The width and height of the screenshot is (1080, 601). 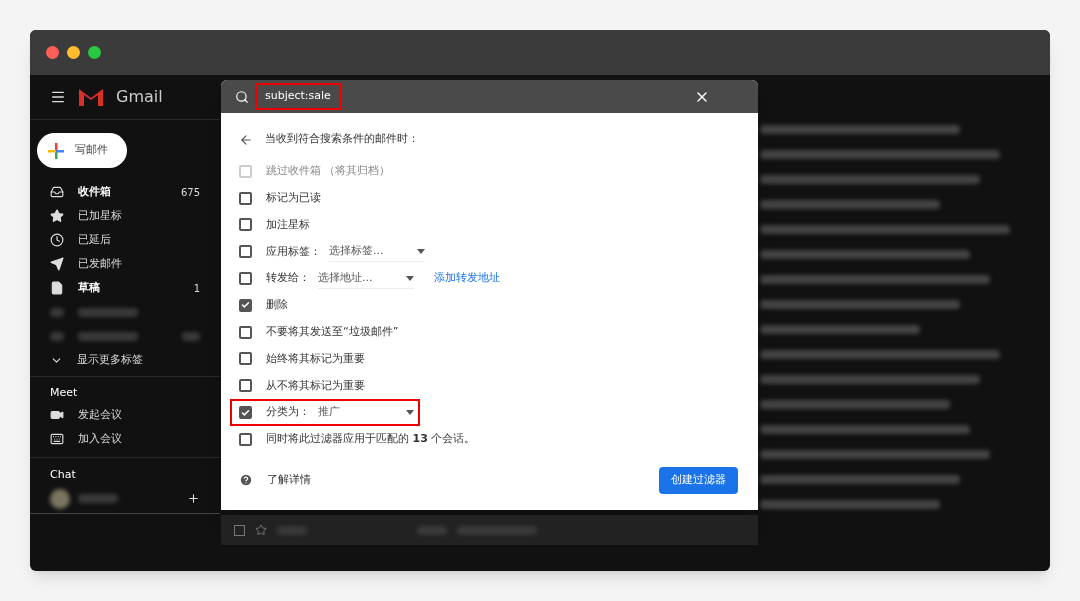 I want to click on nav-item: 加入会议, so click(x=125, y=439).